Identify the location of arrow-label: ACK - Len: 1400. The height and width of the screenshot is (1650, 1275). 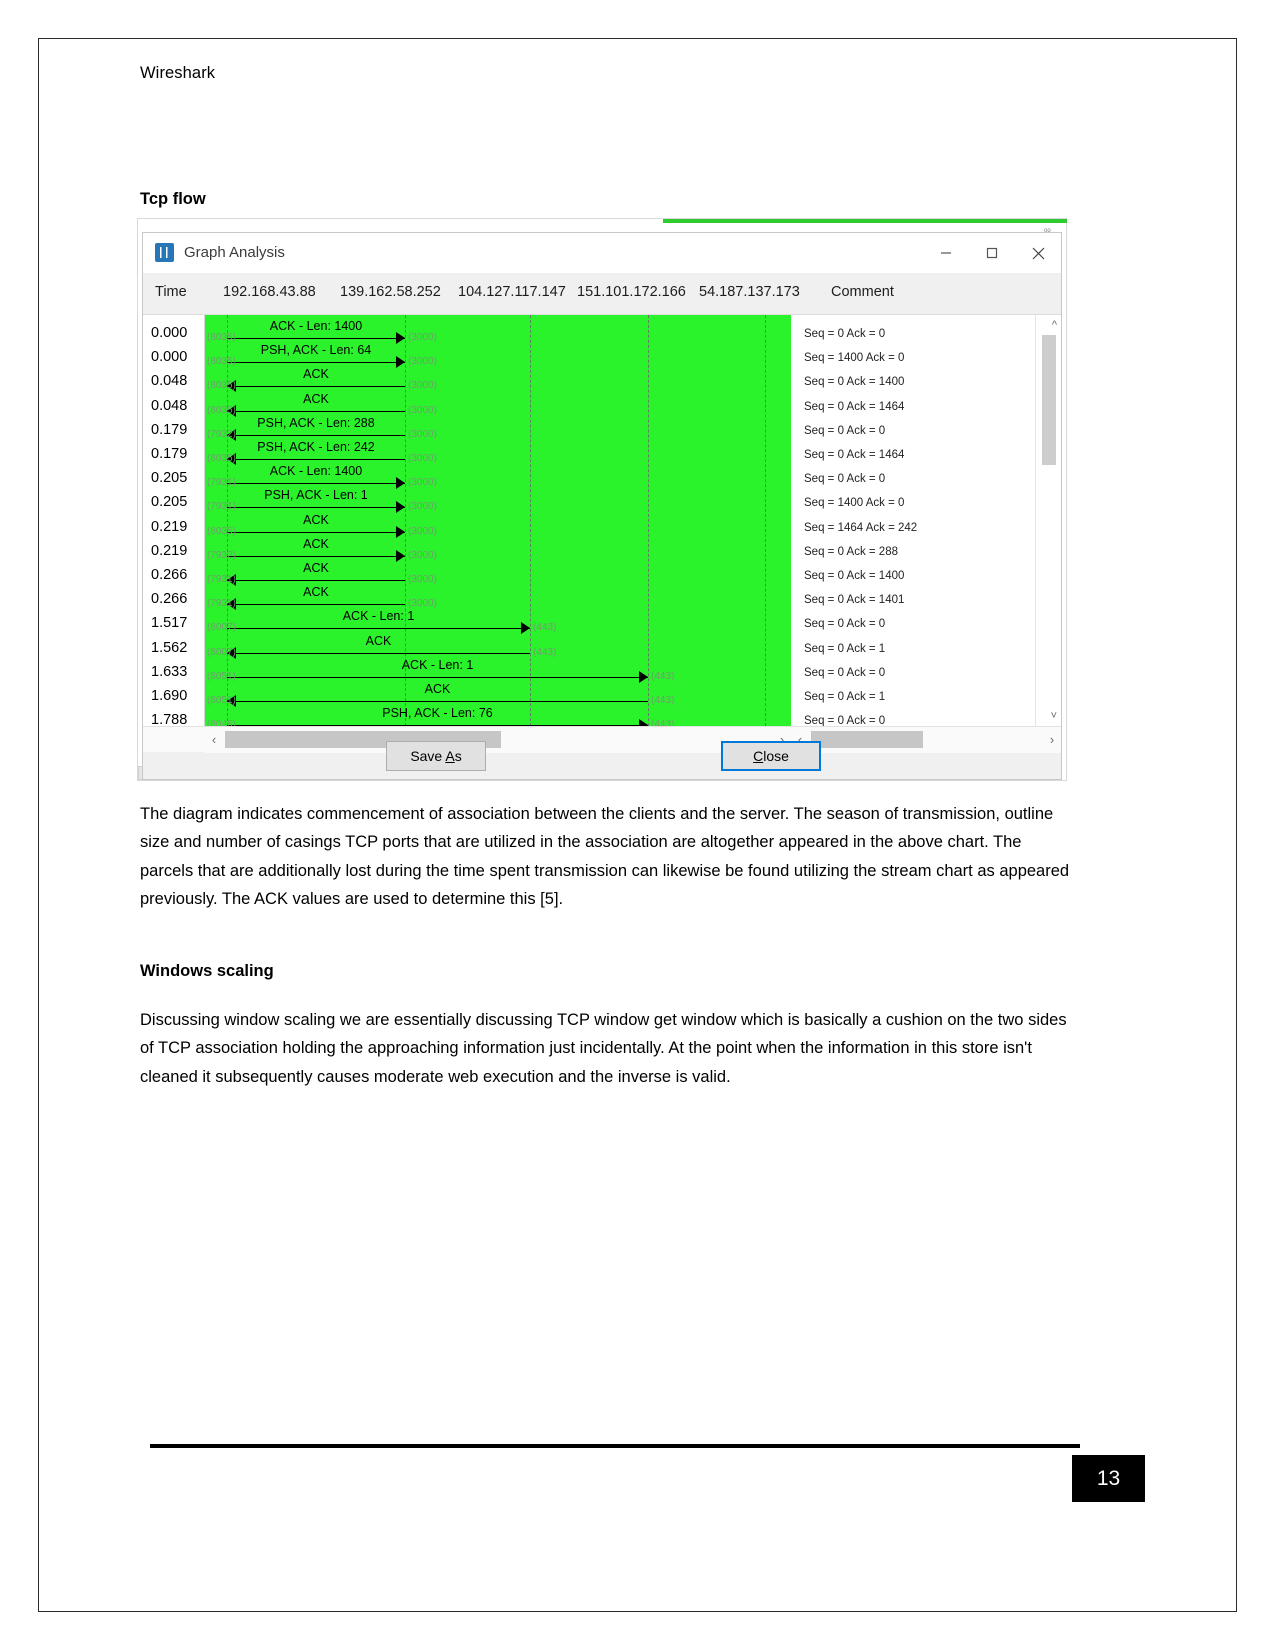
(316, 326).